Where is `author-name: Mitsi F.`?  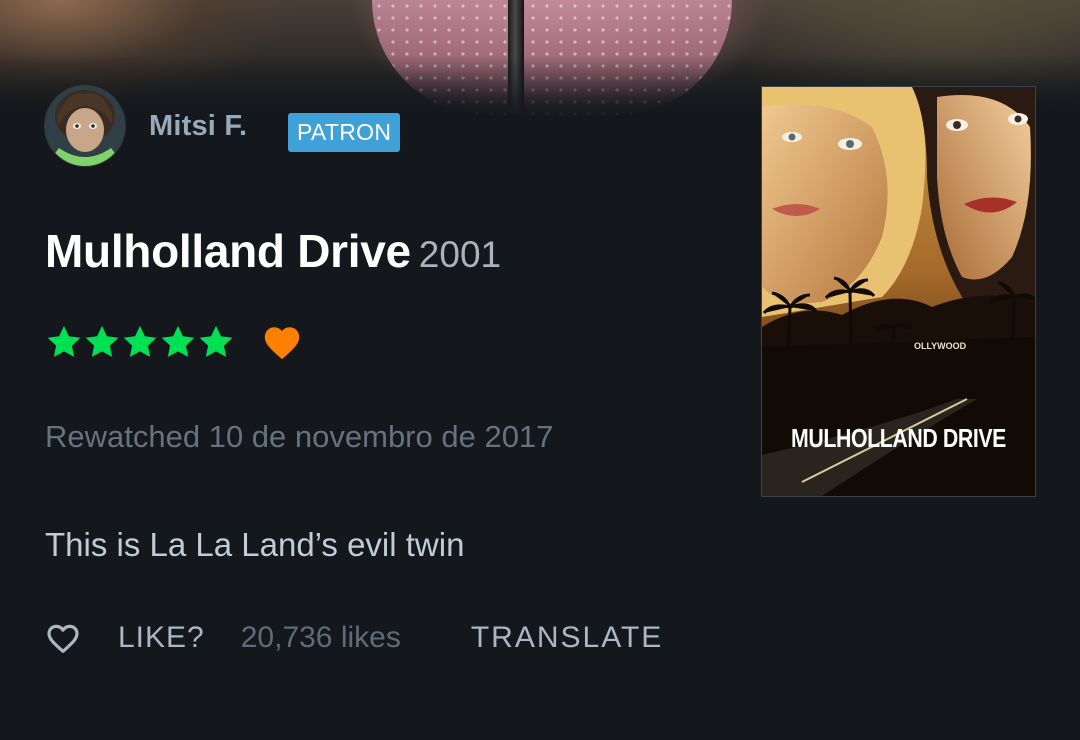
author-name: Mitsi F. is located at coordinates (198, 126).